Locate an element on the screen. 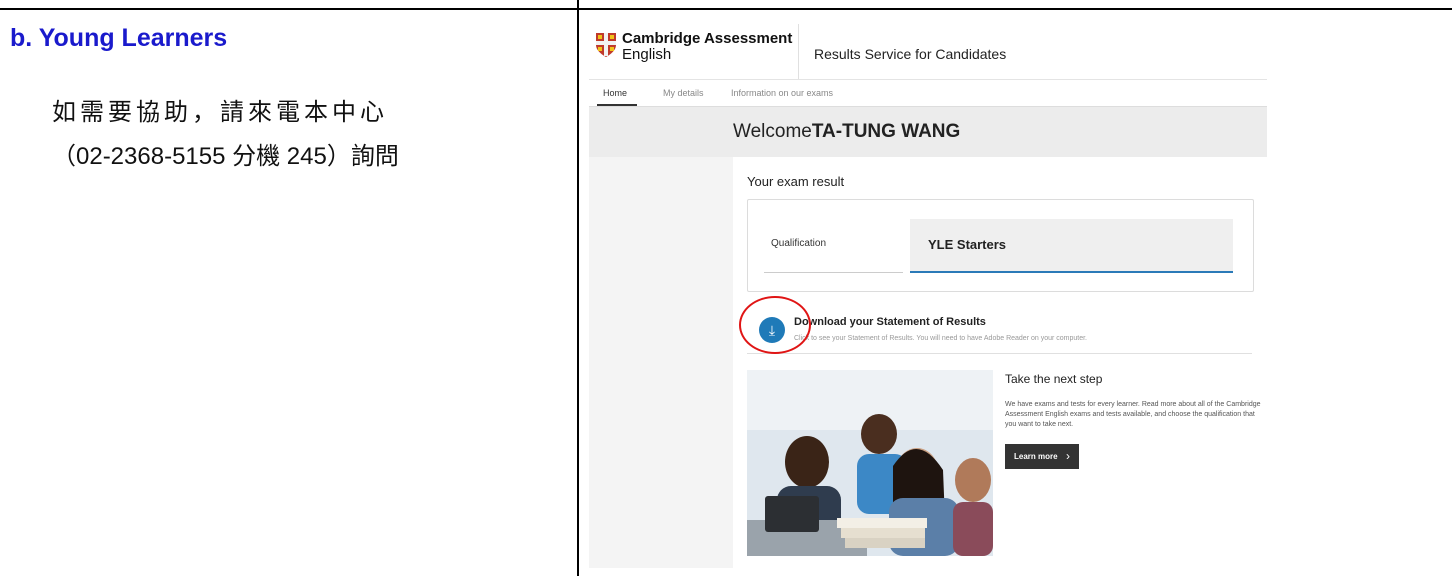  qualification-label: Qualification is located at coordinates (799, 243).